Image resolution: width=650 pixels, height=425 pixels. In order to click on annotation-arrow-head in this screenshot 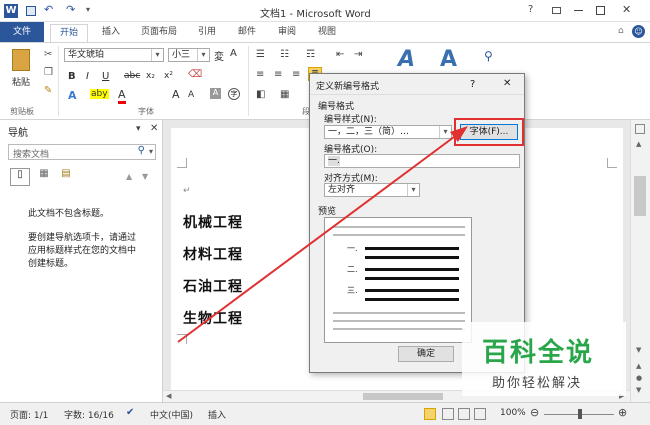, I will do `click(459, 134)`.